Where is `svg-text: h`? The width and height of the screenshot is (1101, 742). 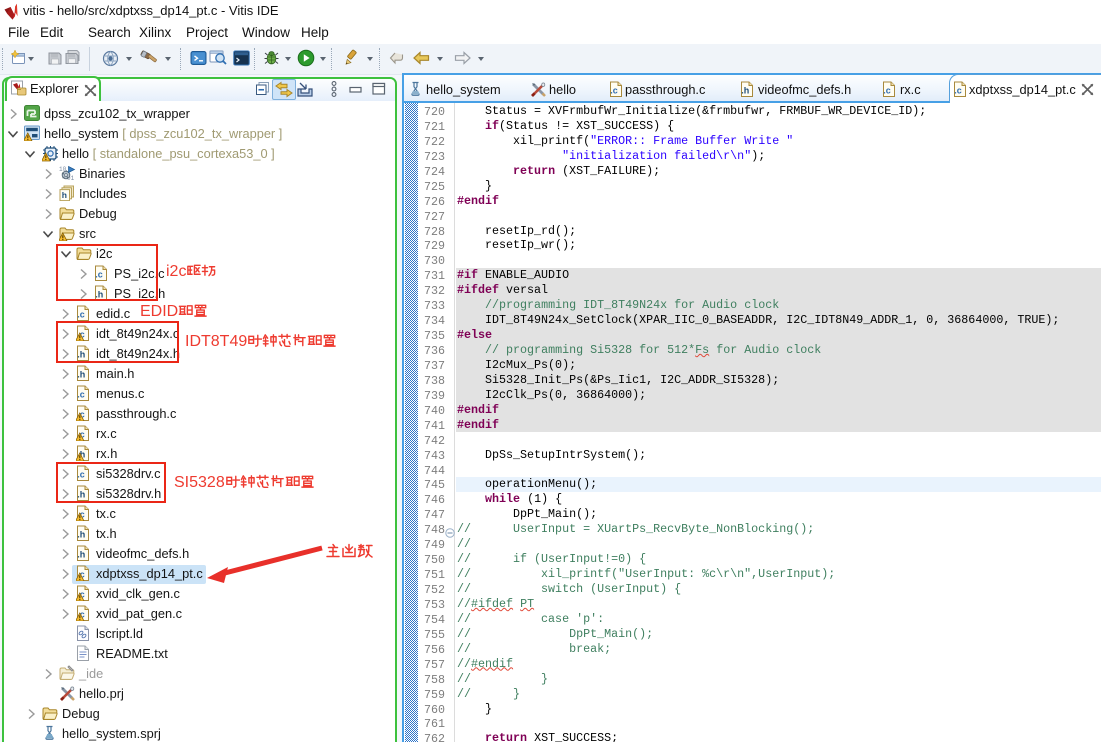
svg-text: h is located at coordinates (64, 195).